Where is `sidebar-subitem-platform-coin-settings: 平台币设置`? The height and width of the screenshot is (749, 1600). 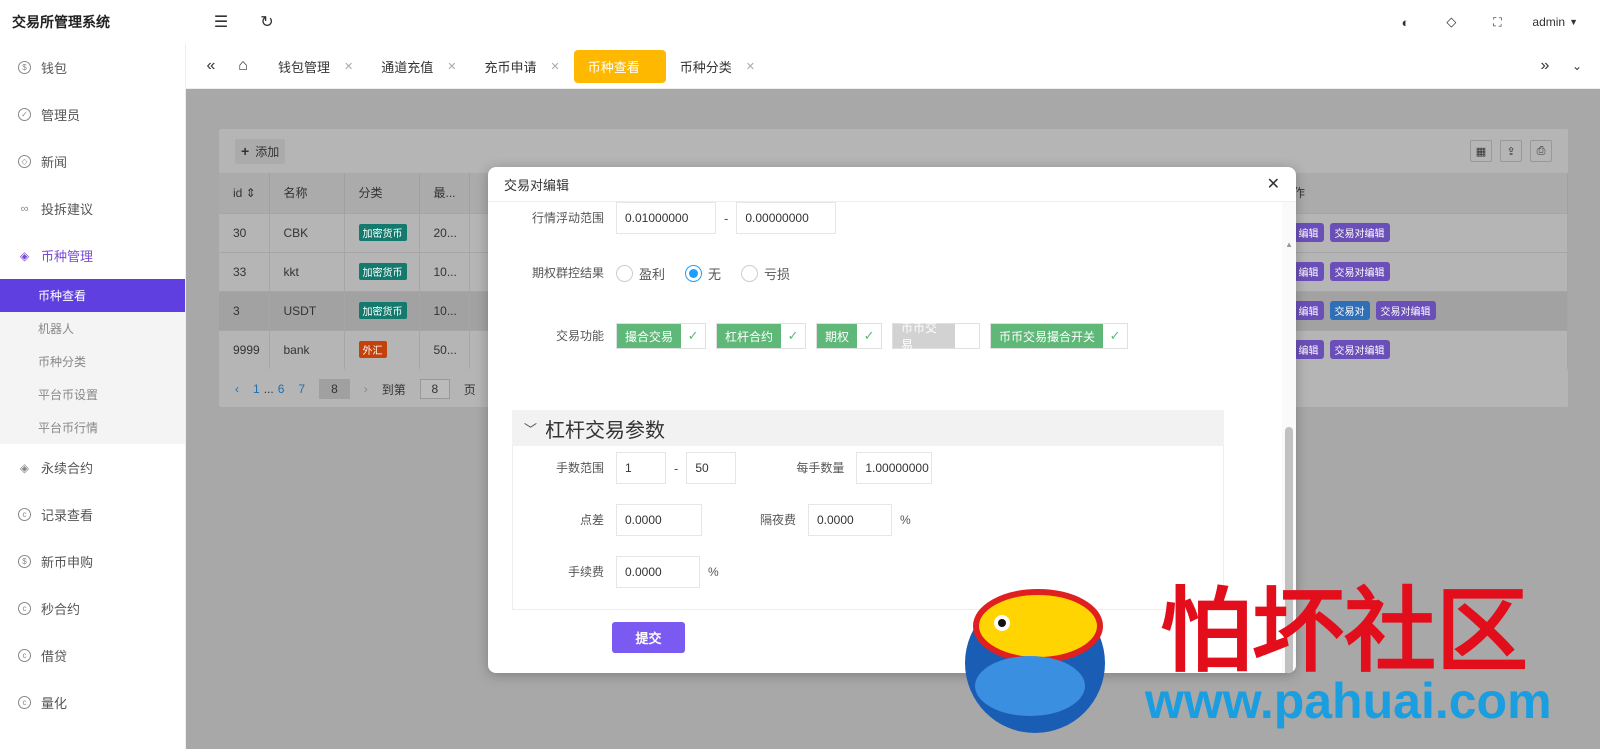 sidebar-subitem-platform-coin-settings: 平台币设置 is located at coordinates (92, 394).